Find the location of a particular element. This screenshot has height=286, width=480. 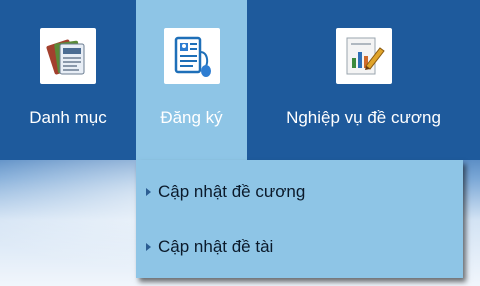

menu-item-dang-ky: Đăng ký is located at coordinates (191, 80).